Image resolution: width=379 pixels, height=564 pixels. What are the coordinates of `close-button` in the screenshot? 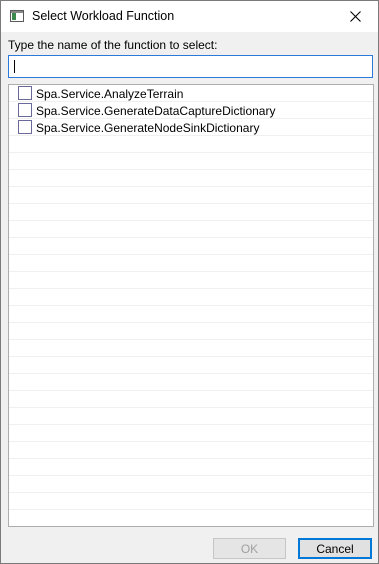 It's located at (355, 16).